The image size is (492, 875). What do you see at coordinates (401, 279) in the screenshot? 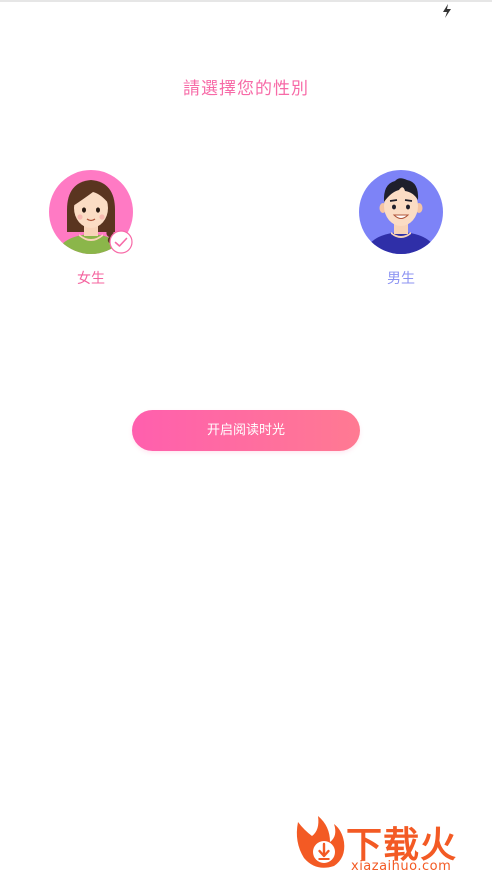
I see `gender-label-male: 男生` at bounding box center [401, 279].